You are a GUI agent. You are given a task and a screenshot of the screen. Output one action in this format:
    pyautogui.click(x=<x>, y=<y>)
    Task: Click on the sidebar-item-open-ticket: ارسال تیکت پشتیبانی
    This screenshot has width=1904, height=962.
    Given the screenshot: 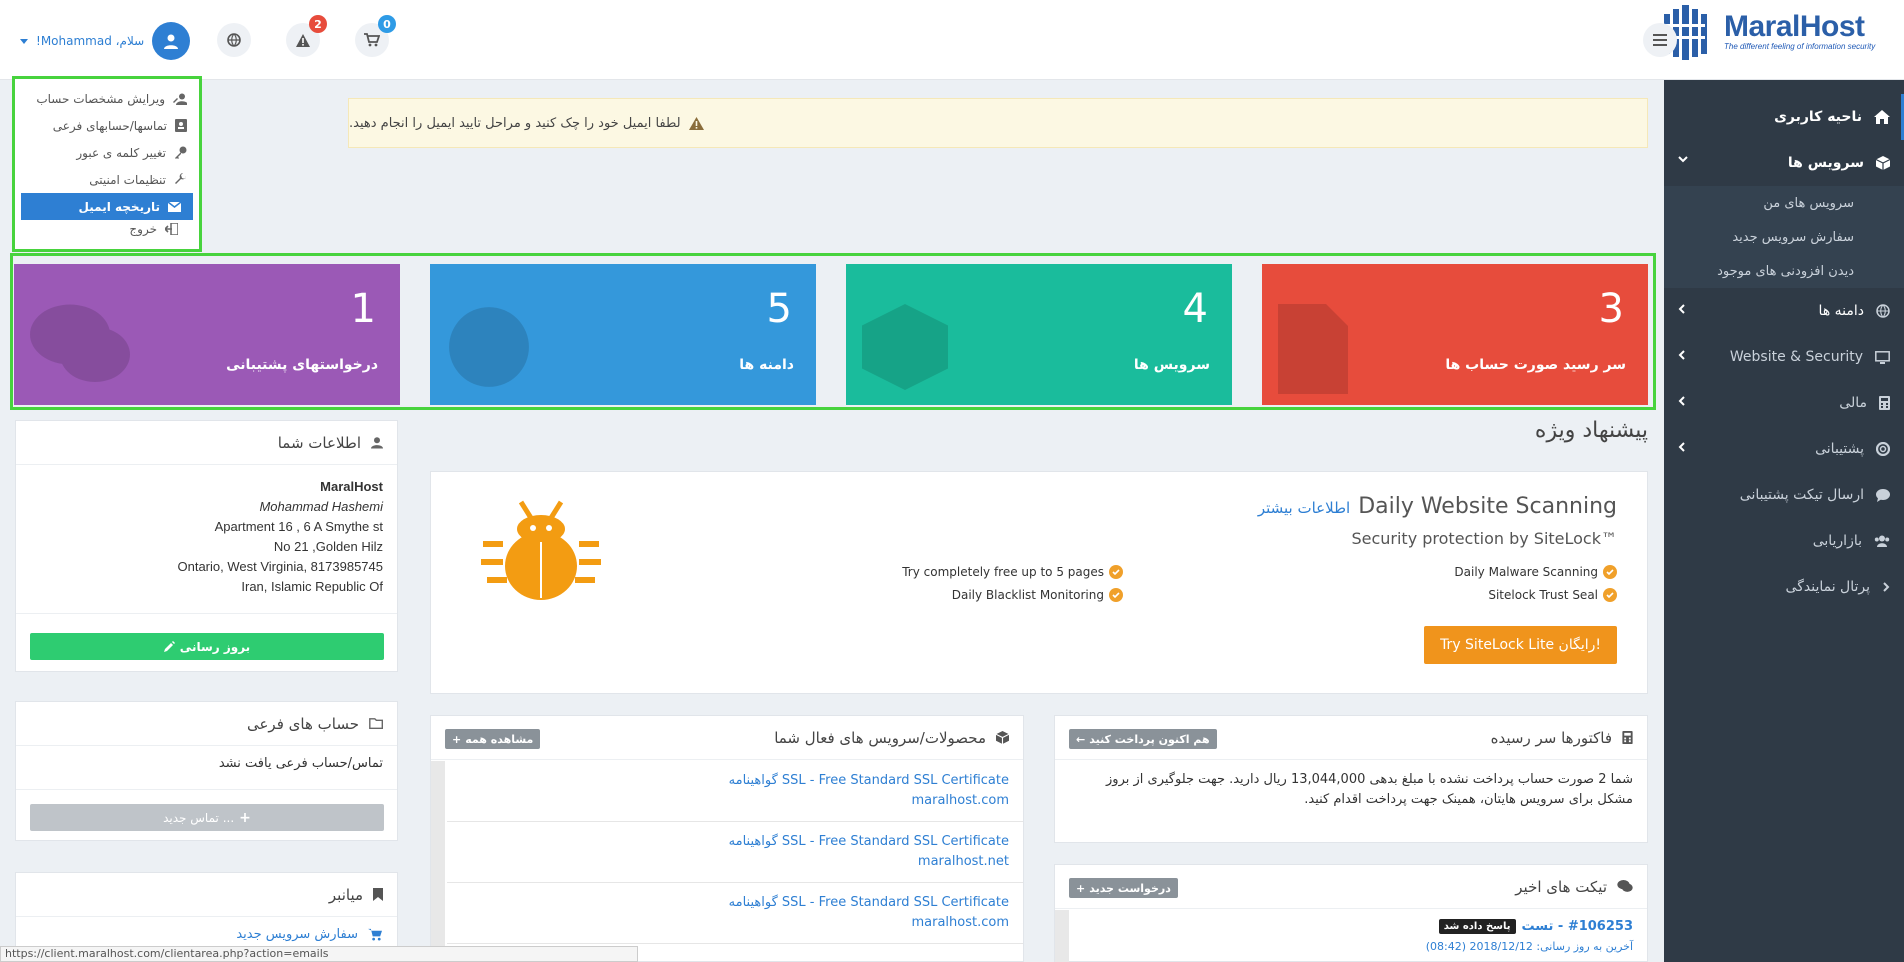 What is the action you would take?
    pyautogui.click(x=1784, y=495)
    